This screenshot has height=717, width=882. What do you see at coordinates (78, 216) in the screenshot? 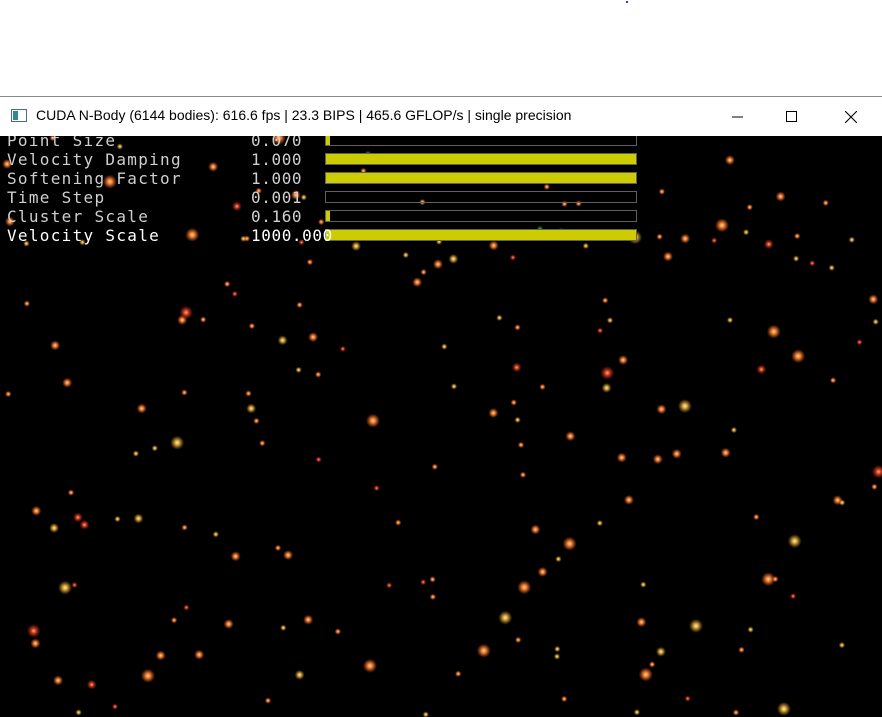
I see `param-label: Cluster Scale` at bounding box center [78, 216].